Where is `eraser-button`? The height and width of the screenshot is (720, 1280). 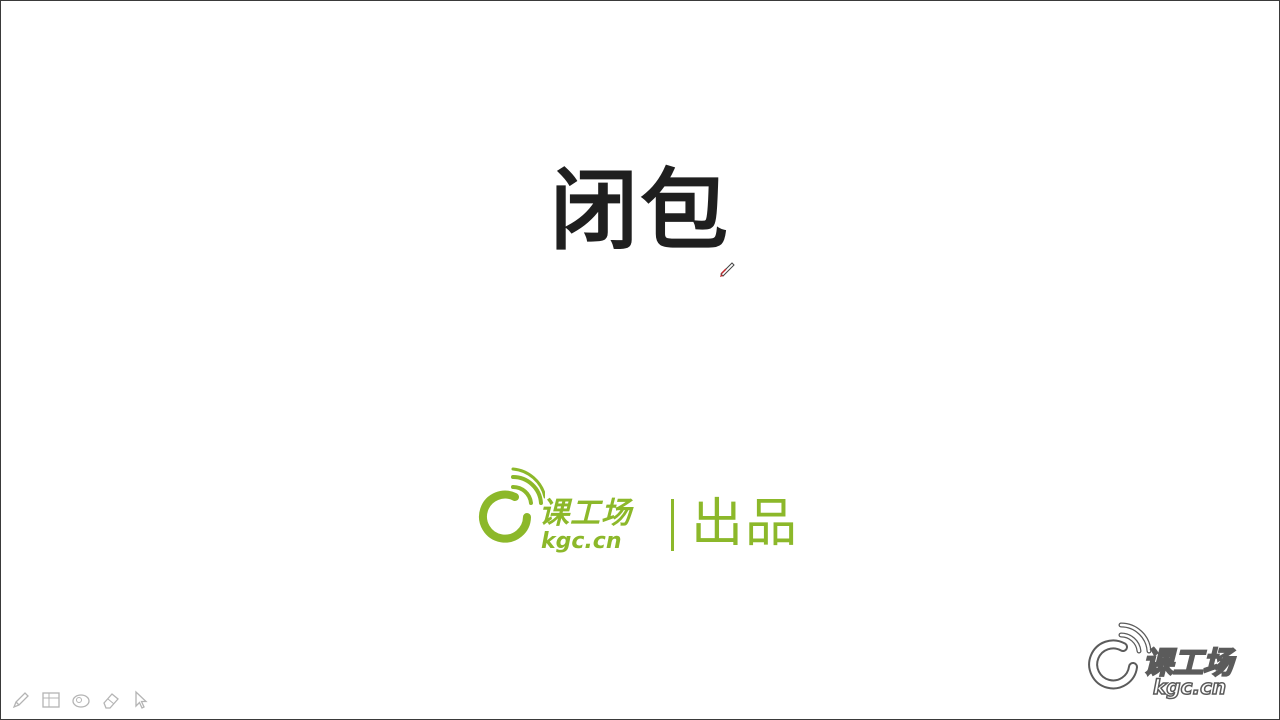
eraser-button is located at coordinates (111, 700).